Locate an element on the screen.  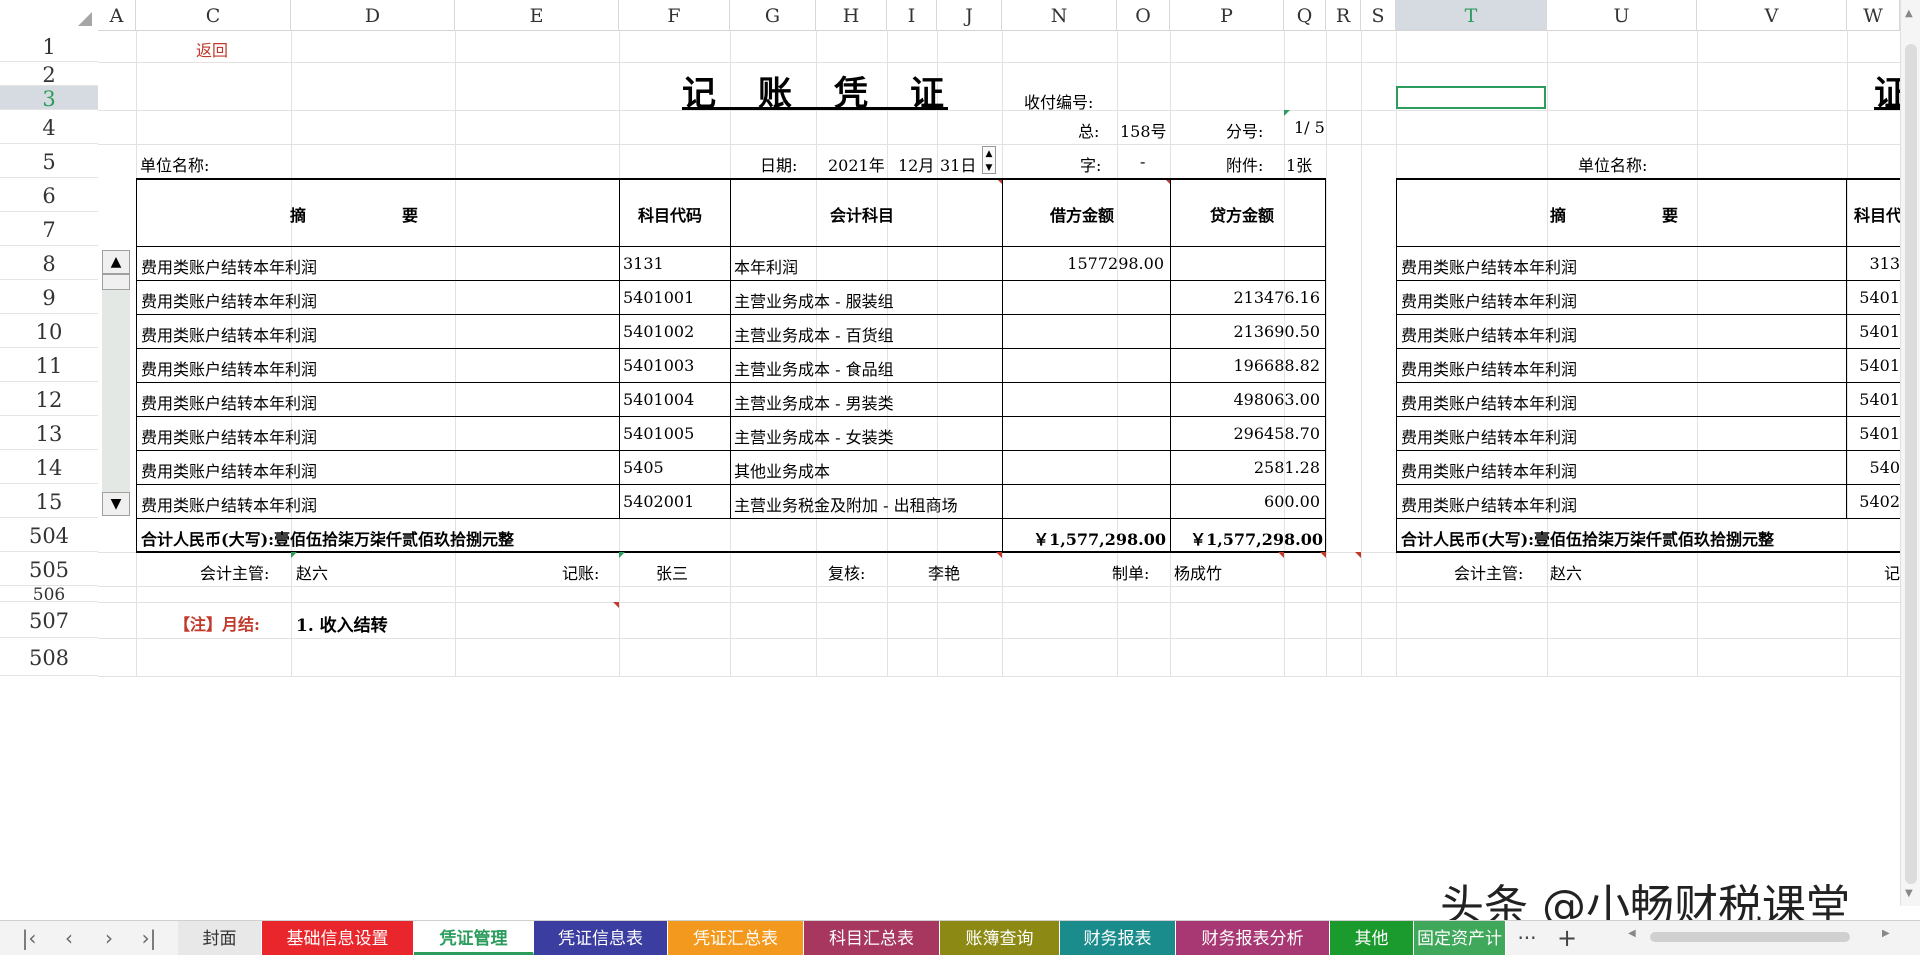
entry-code-second: 5402 is located at coordinates (1879, 501).